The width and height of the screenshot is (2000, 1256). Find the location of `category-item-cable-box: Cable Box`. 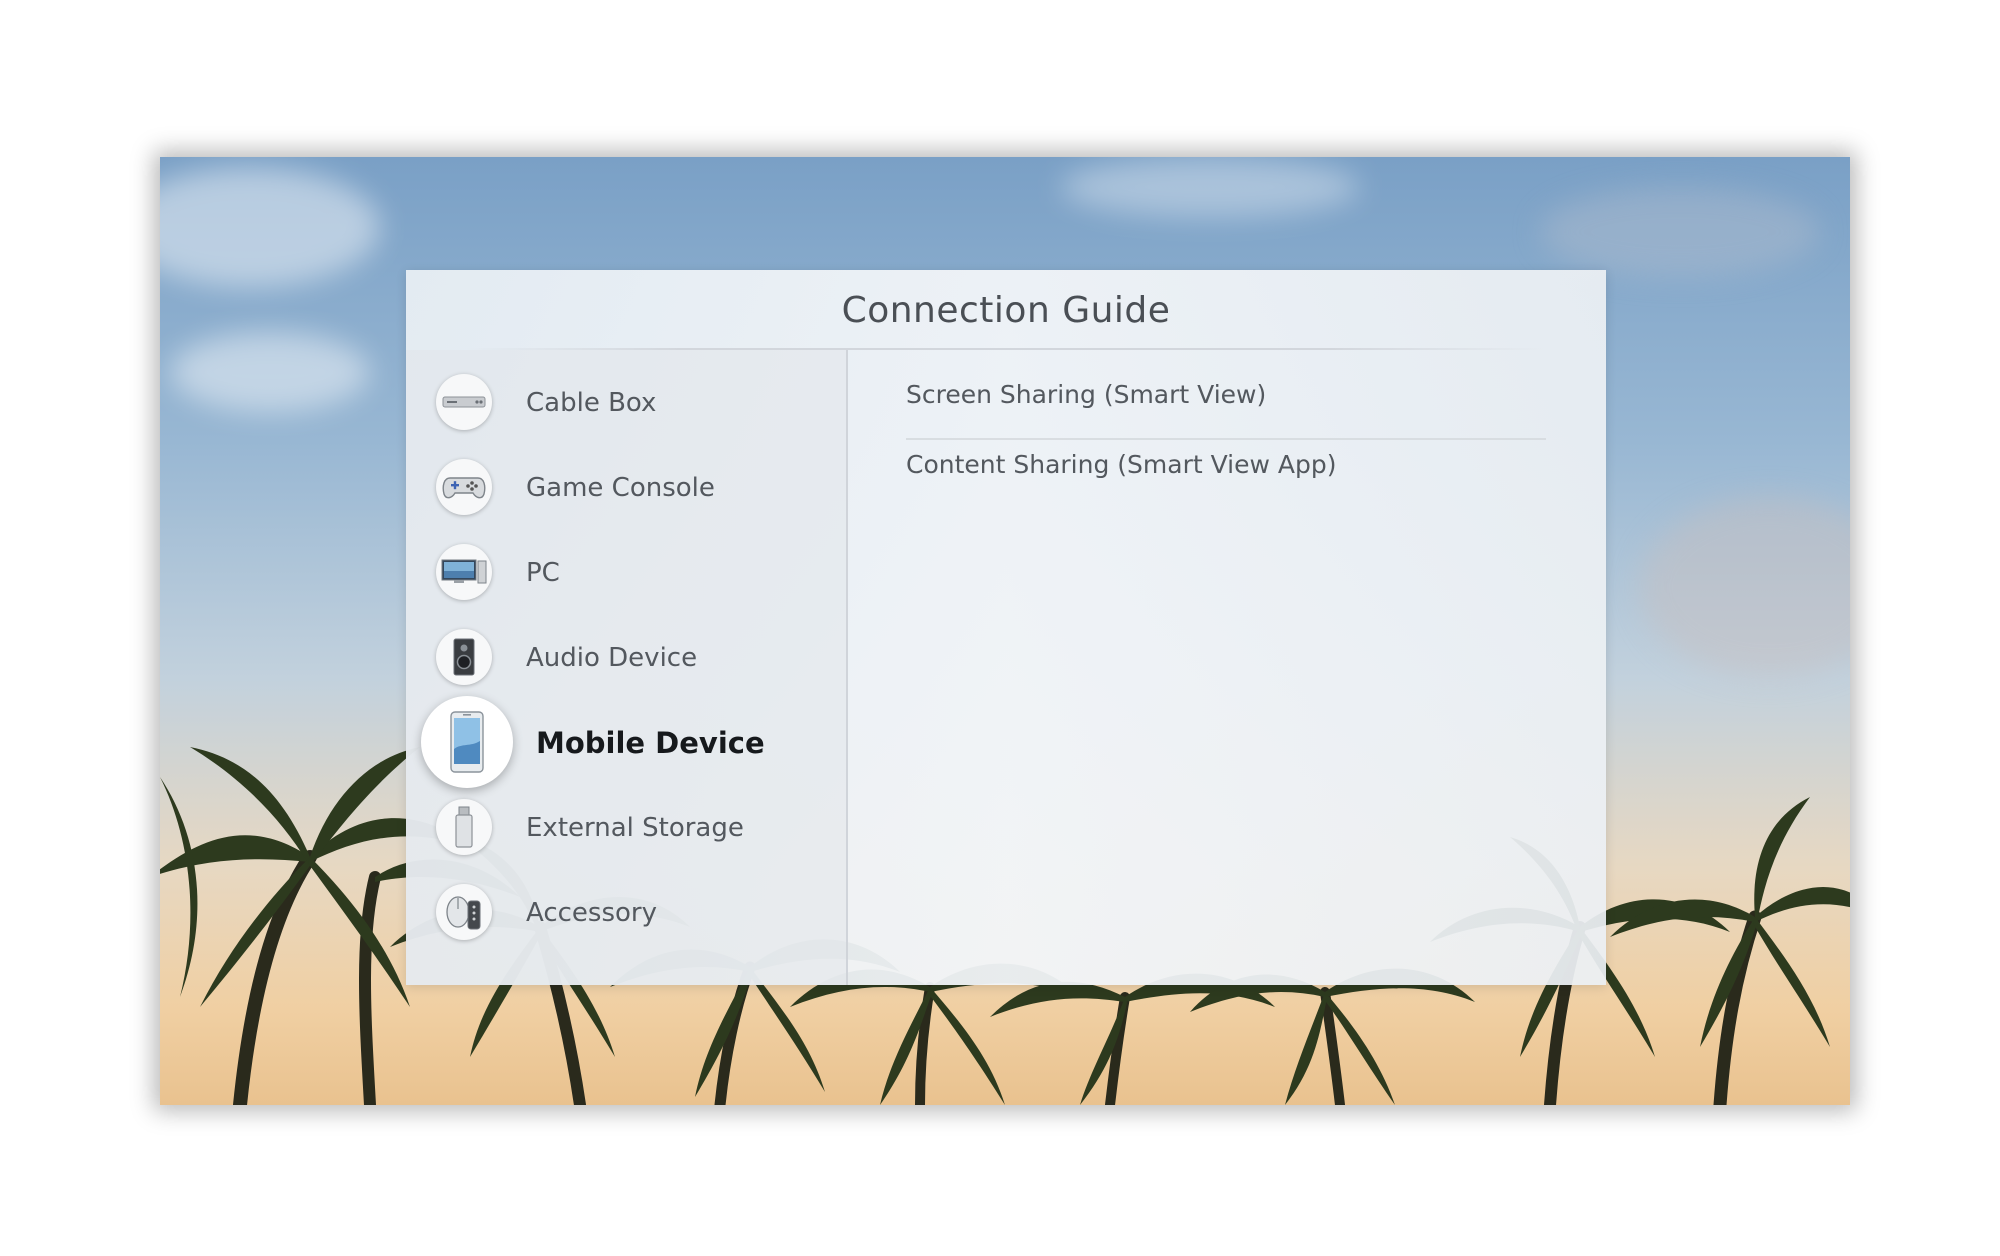

category-item-cable-box: Cable Box is located at coordinates (626, 402).